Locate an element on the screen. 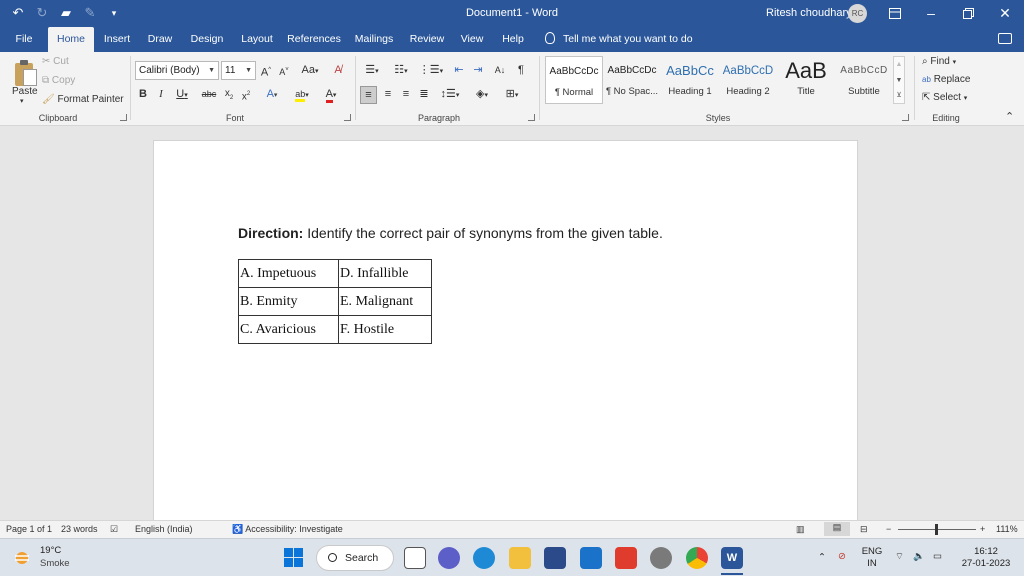  cut-button: ✂ Cut is located at coordinates (55, 61).